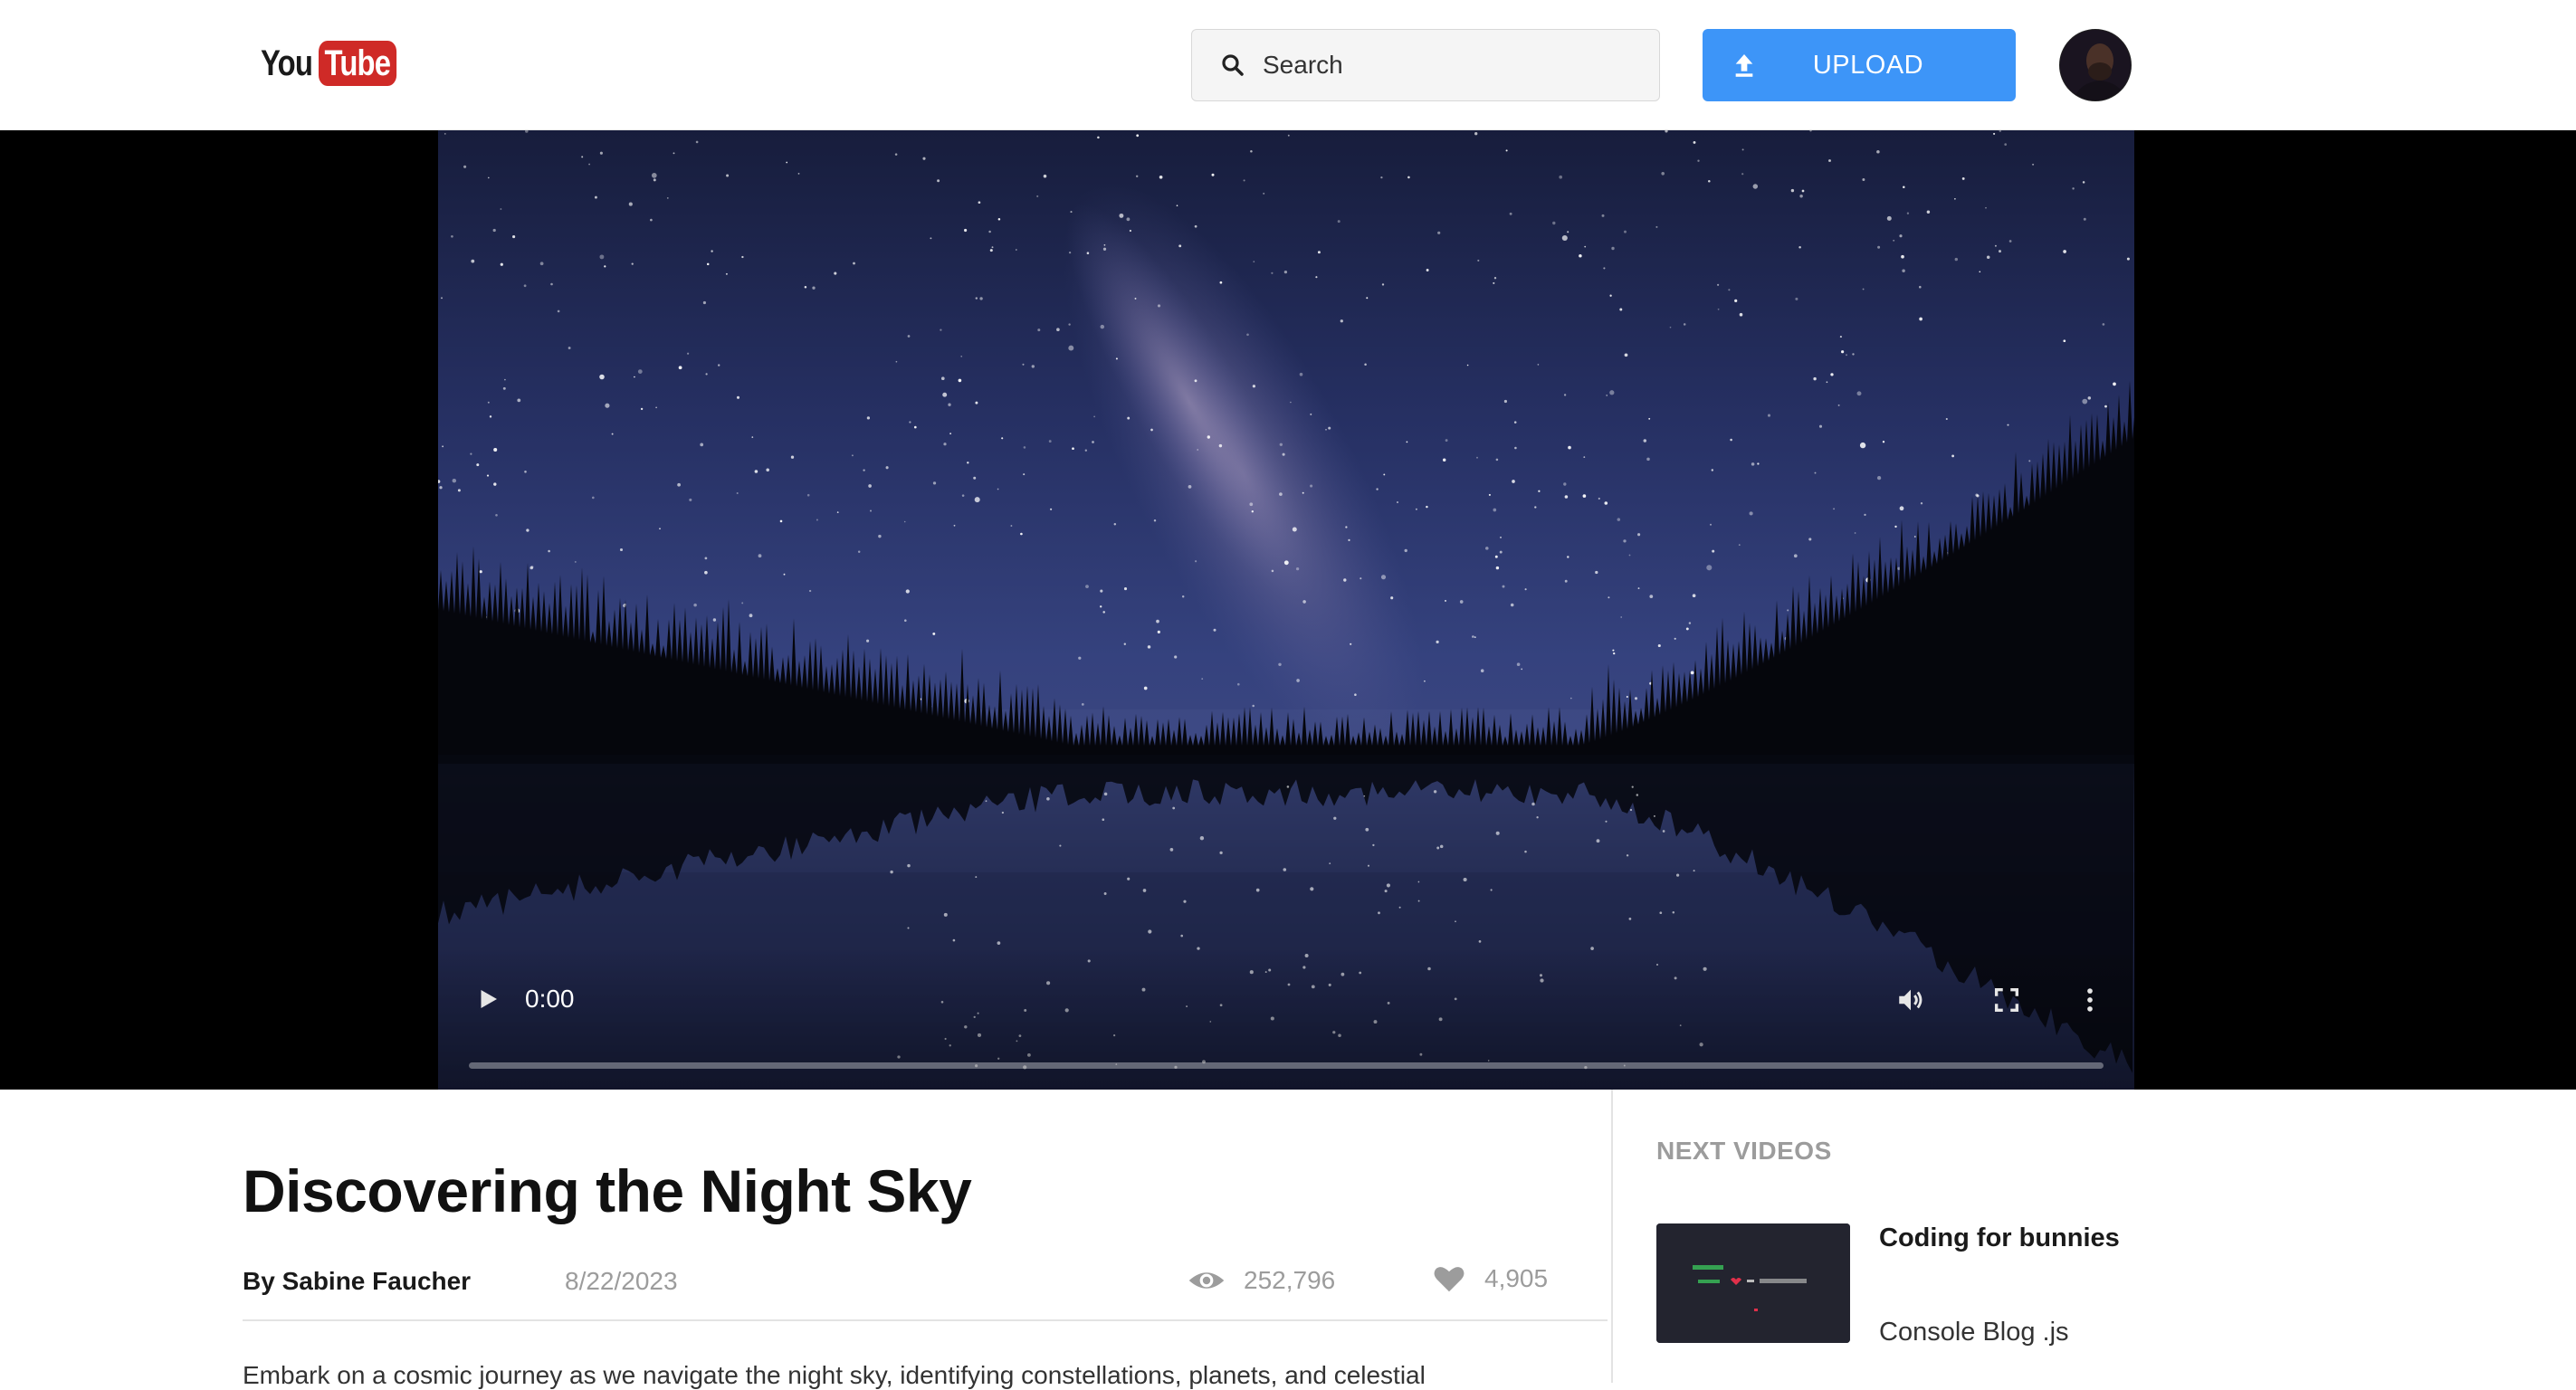  I want to click on thumbnail-image, so click(1753, 1283).